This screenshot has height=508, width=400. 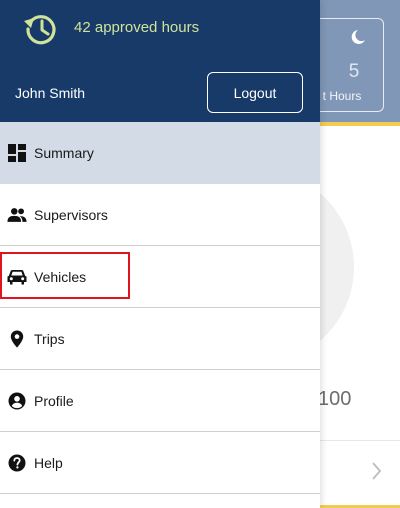 I want to click on user-name: John Smith, so click(x=50, y=93).